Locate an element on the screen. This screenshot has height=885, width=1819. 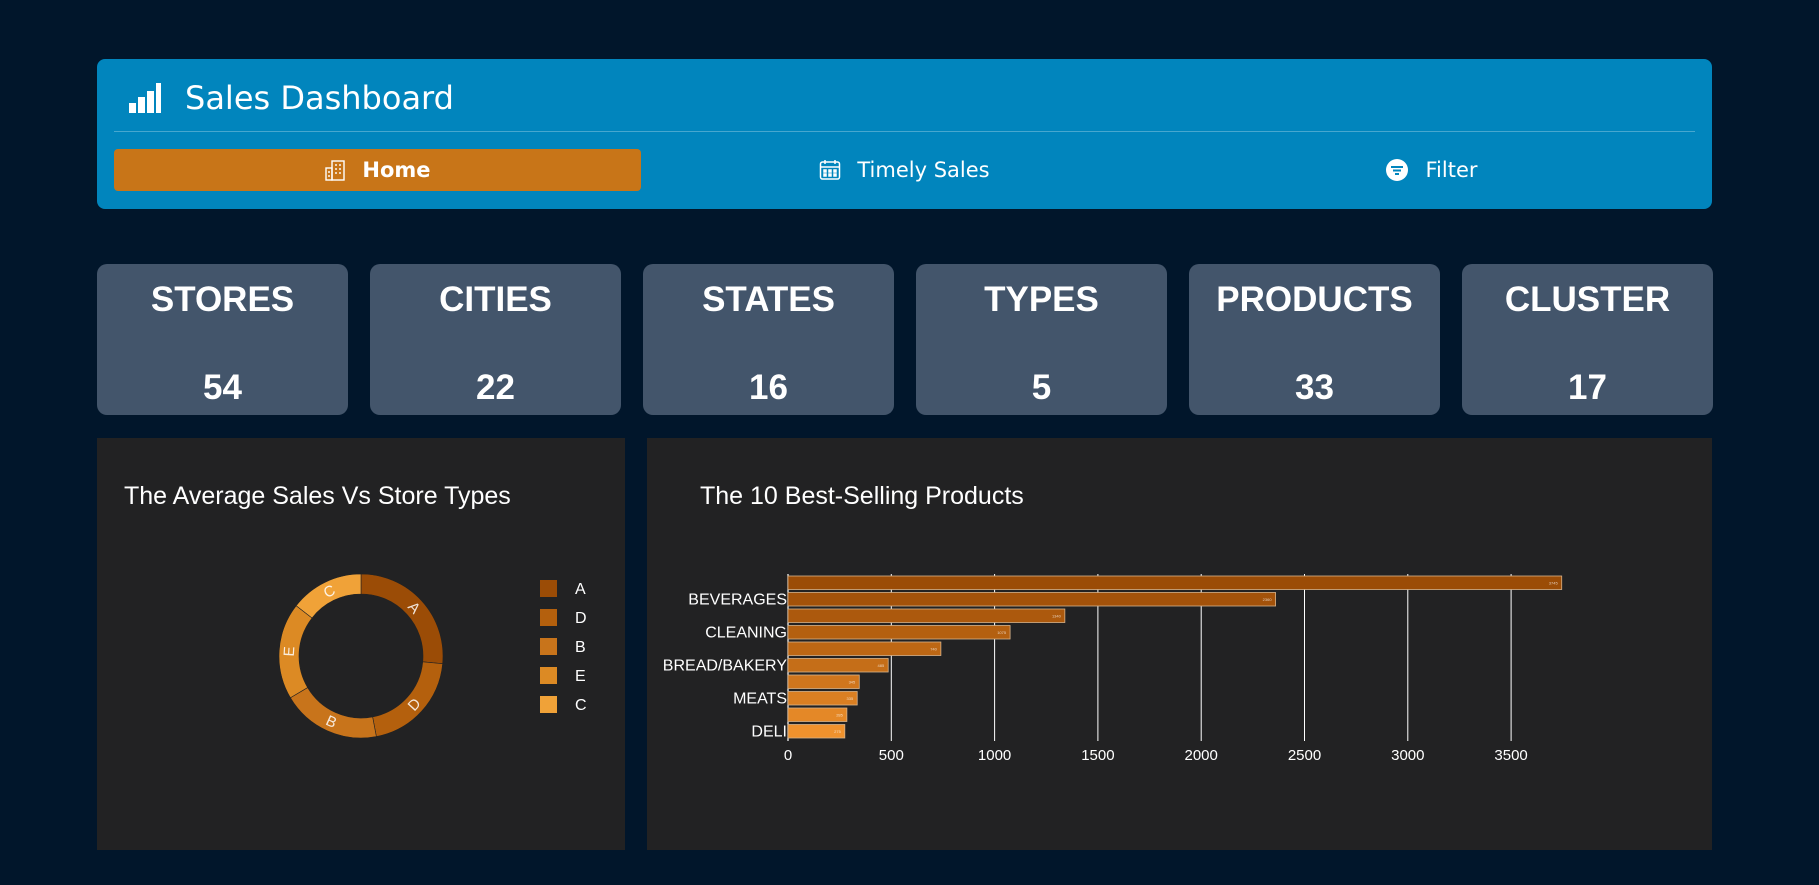
tab-home: Home is located at coordinates (377, 170).